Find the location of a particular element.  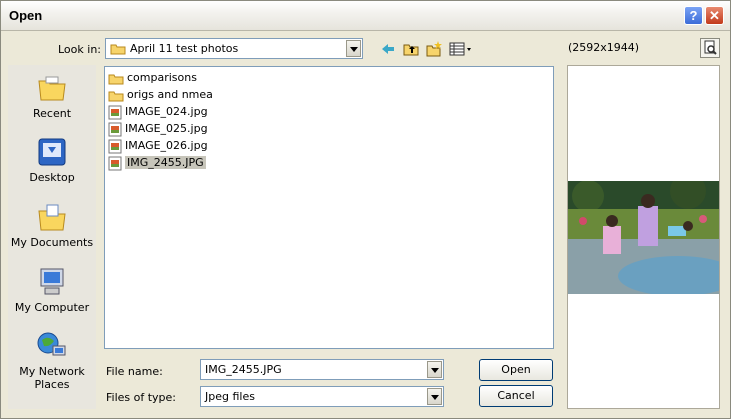

look-in-label: Look in: is located at coordinates (79, 49).